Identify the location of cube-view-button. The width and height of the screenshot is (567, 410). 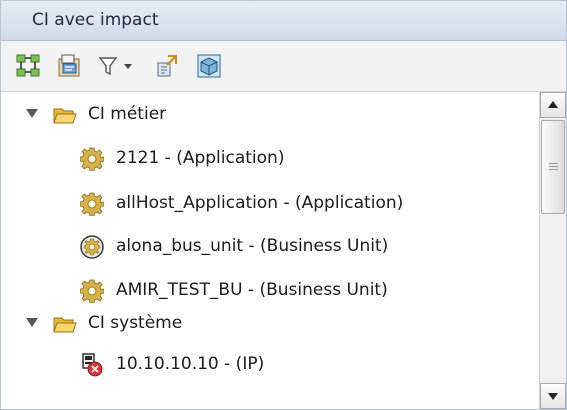
(209, 66).